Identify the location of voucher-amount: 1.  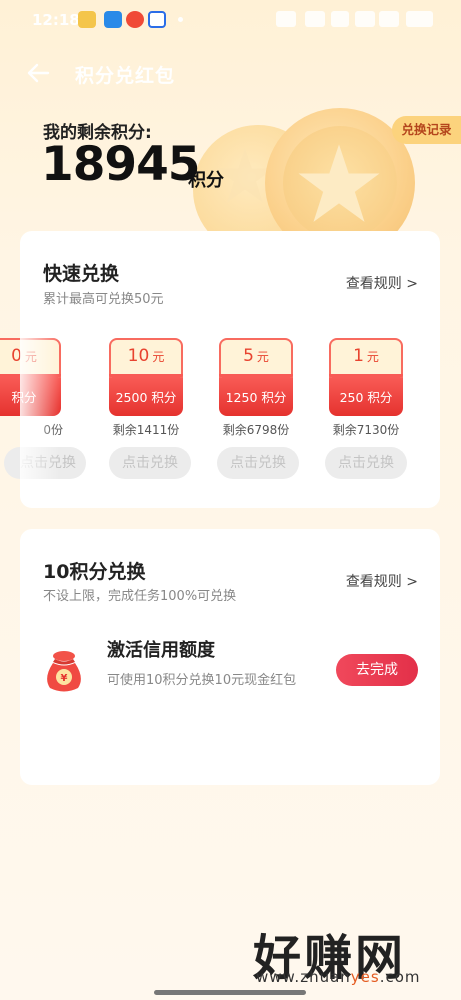
(358, 356).